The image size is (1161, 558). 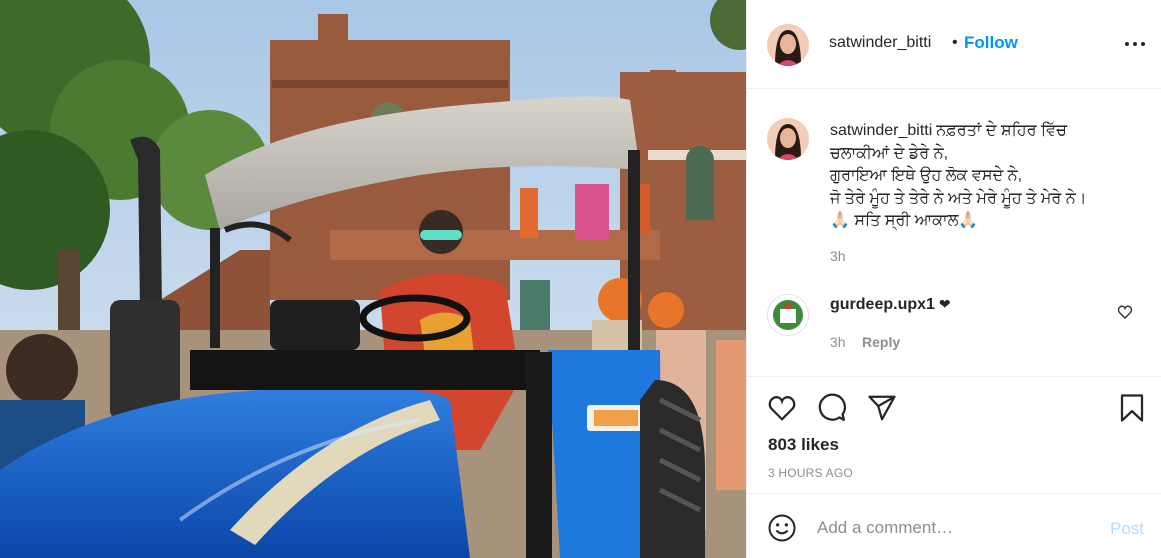 I want to click on comment-like-icon, so click(x=1125, y=312).